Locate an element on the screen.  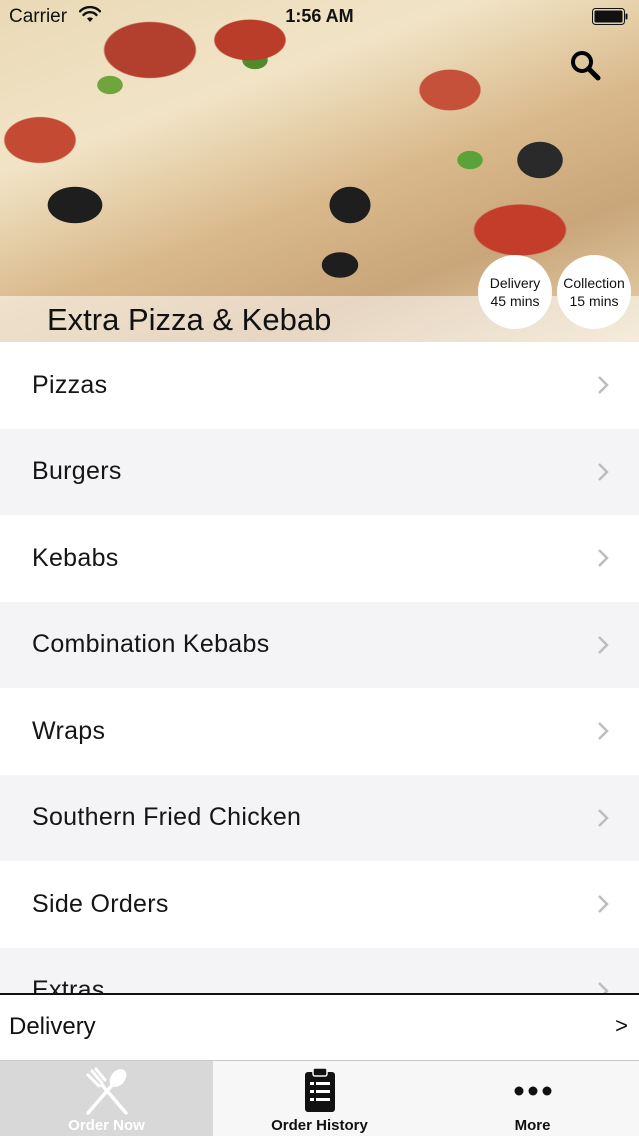
more-dots-icon is located at coordinates (532, 1091).